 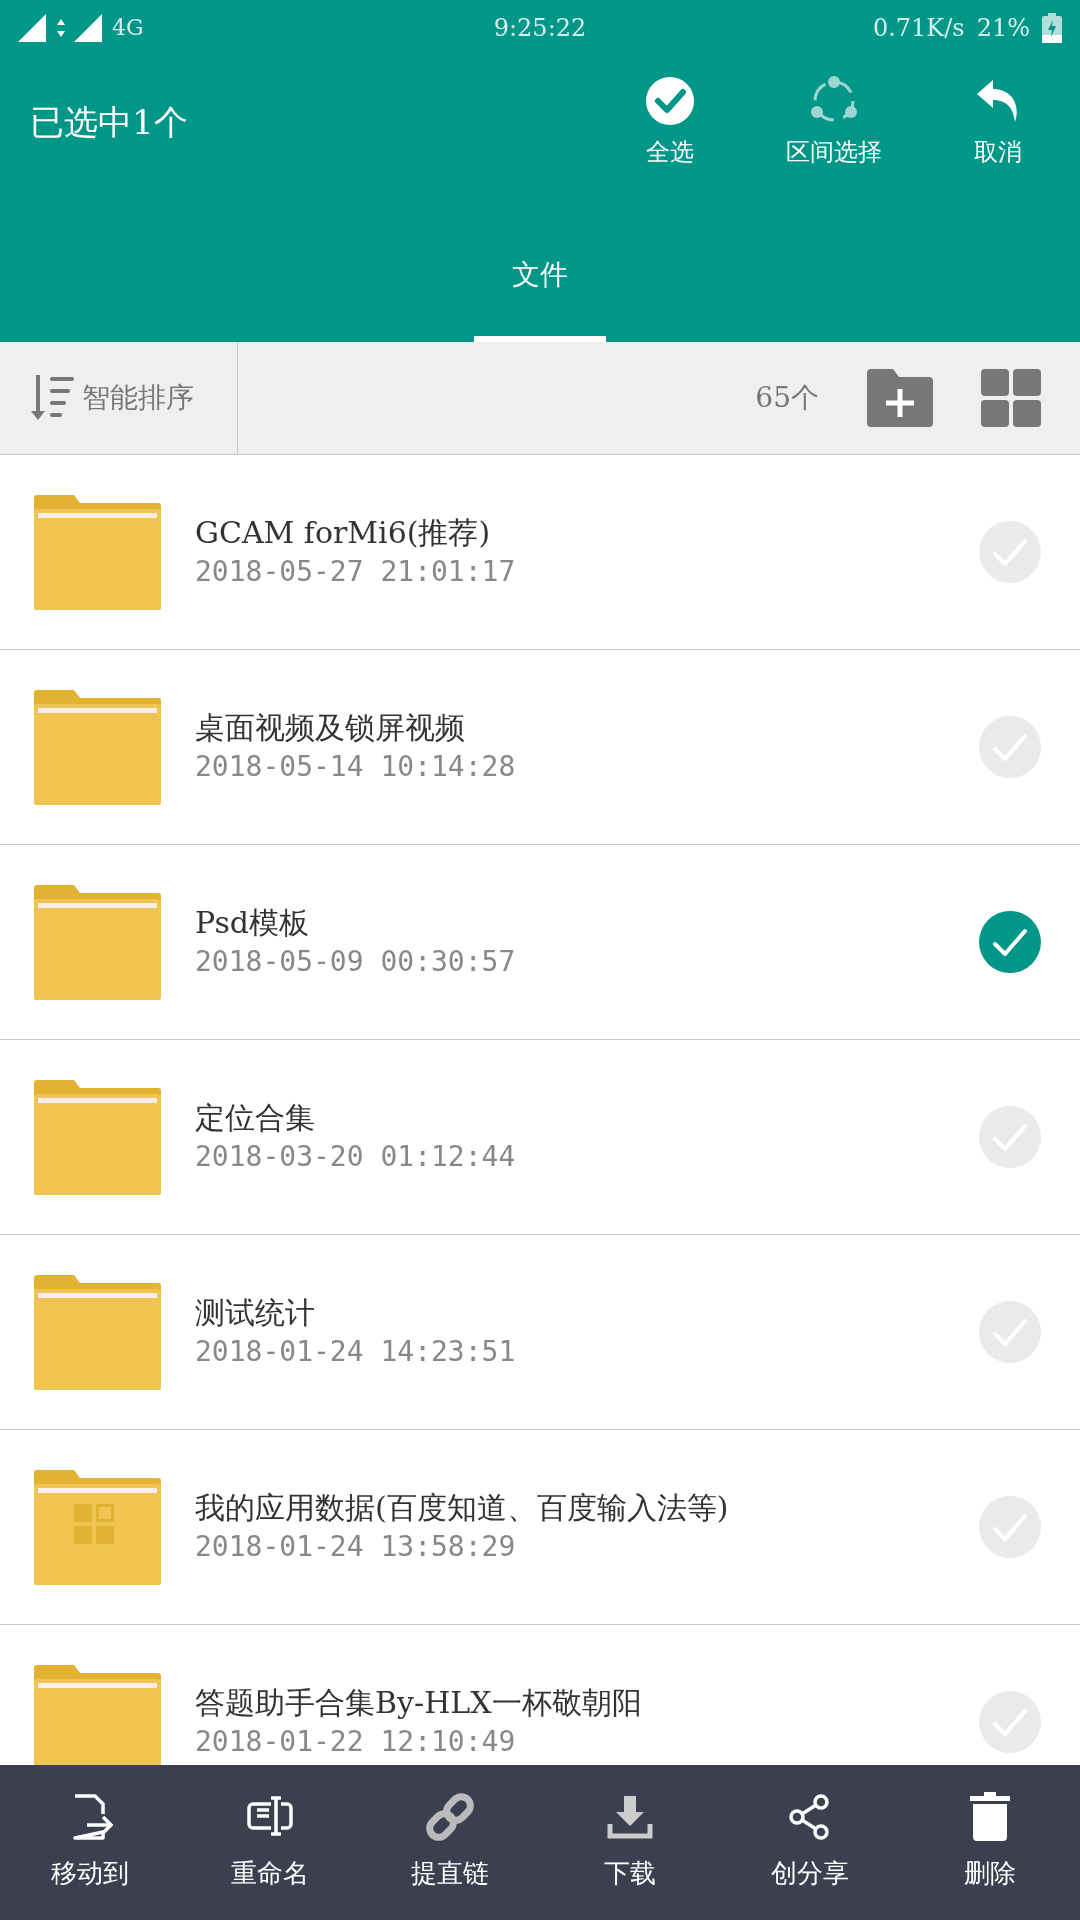 I want to click on battery-icon, so click(x=1052, y=27).